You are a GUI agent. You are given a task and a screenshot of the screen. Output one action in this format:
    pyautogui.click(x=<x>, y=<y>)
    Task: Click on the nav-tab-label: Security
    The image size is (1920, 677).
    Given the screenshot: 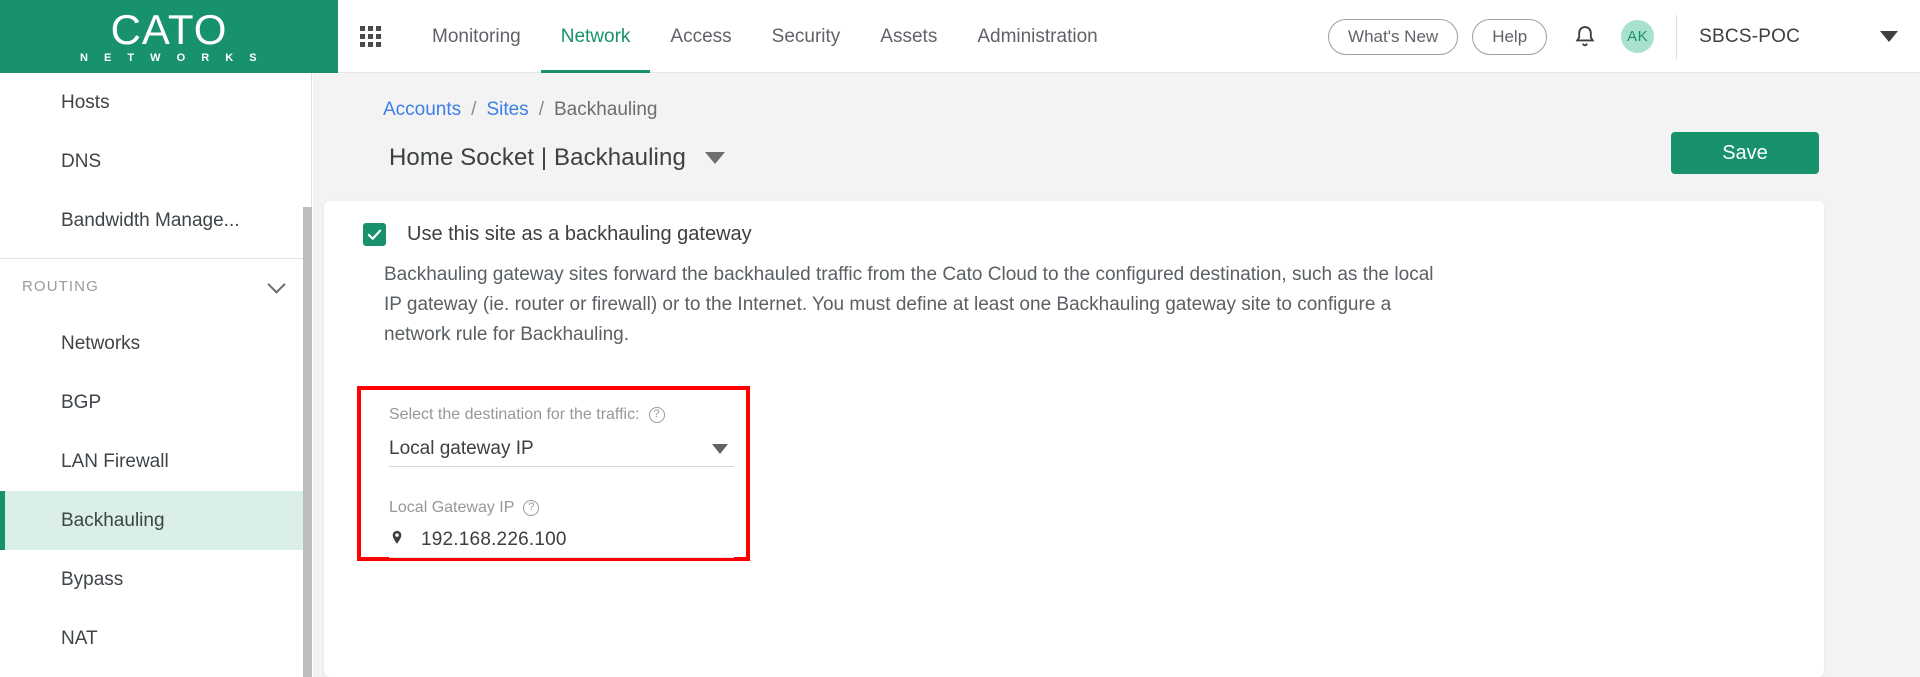 What is the action you would take?
    pyautogui.click(x=806, y=36)
    